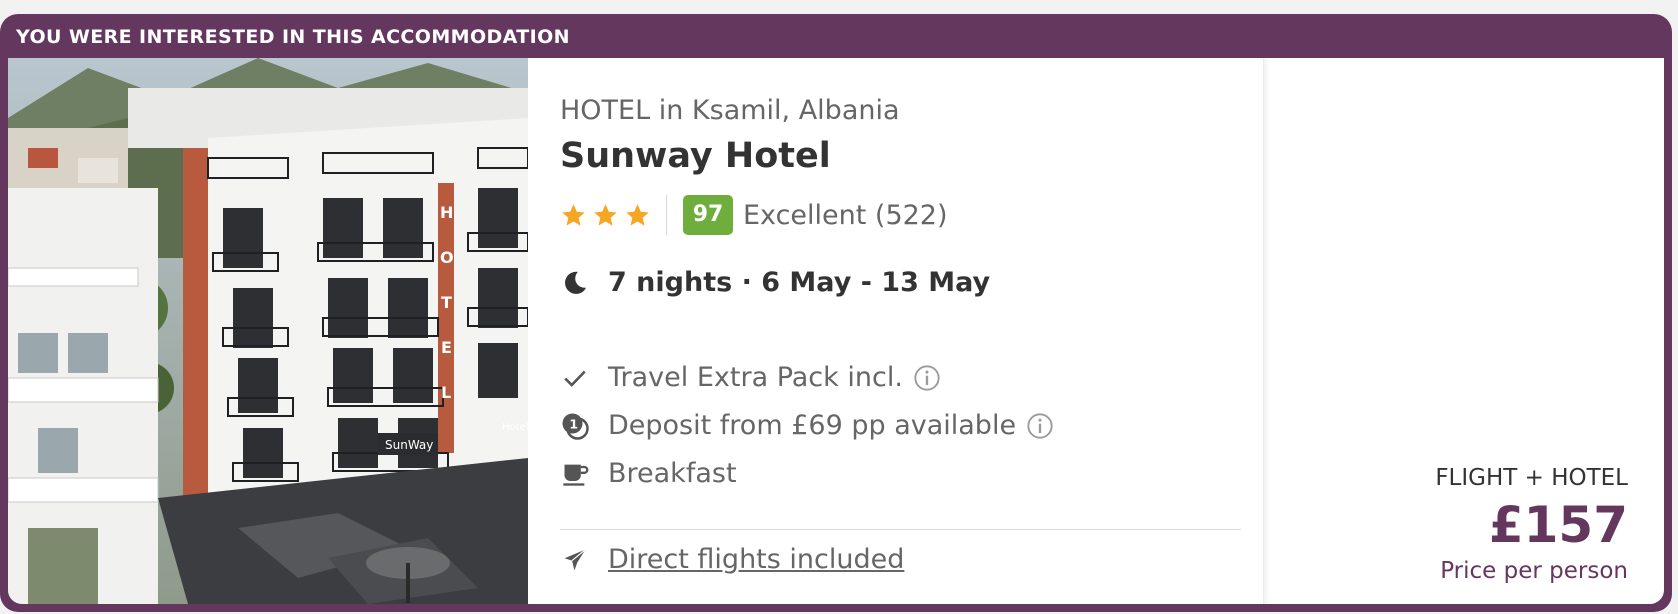 Image resolution: width=1678 pixels, height=614 pixels. What do you see at coordinates (799, 282) in the screenshot?
I see `stay-dates-text: 7 nights · 6 May - 13 May` at bounding box center [799, 282].